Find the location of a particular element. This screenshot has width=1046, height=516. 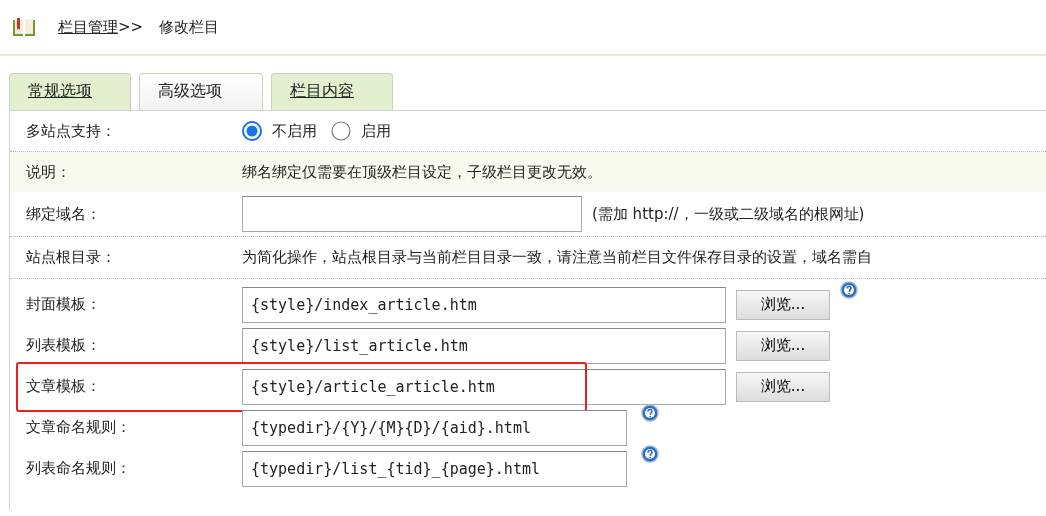

tab: 常规选项 is located at coordinates (70, 91).